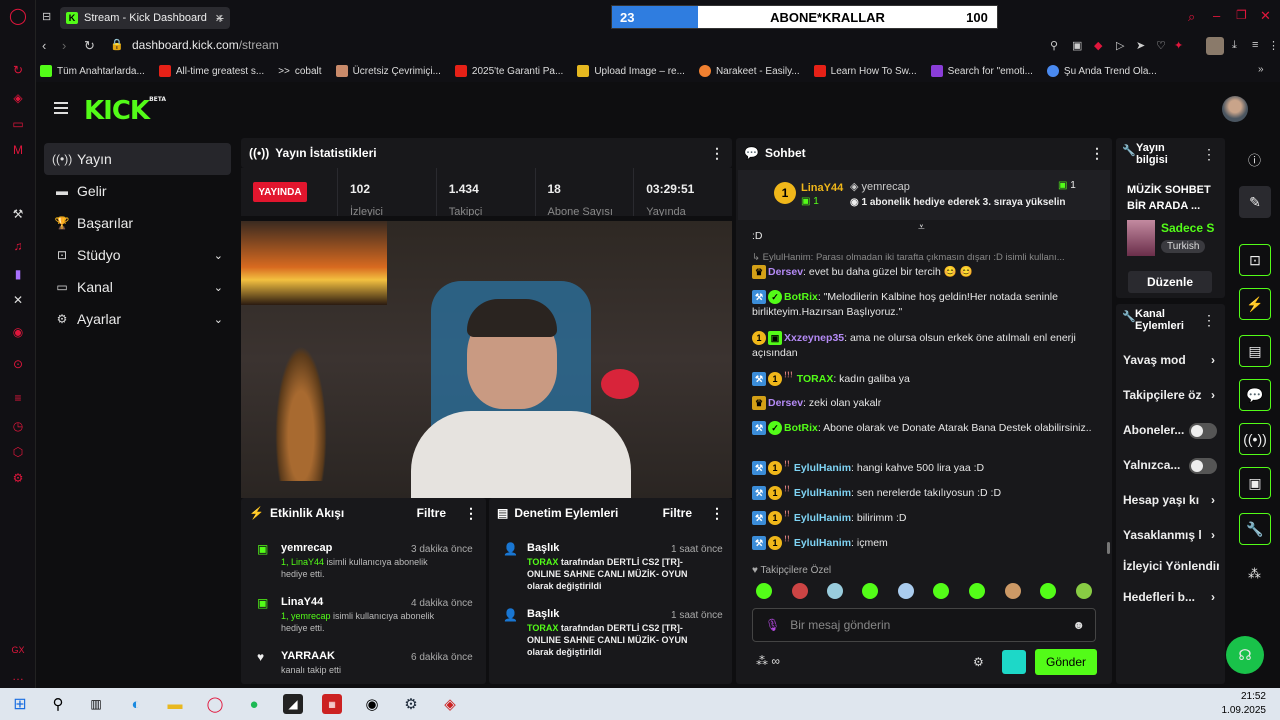  Describe the element at coordinates (411, 704) in the screenshot. I see `steam-icon: ⚙` at that location.